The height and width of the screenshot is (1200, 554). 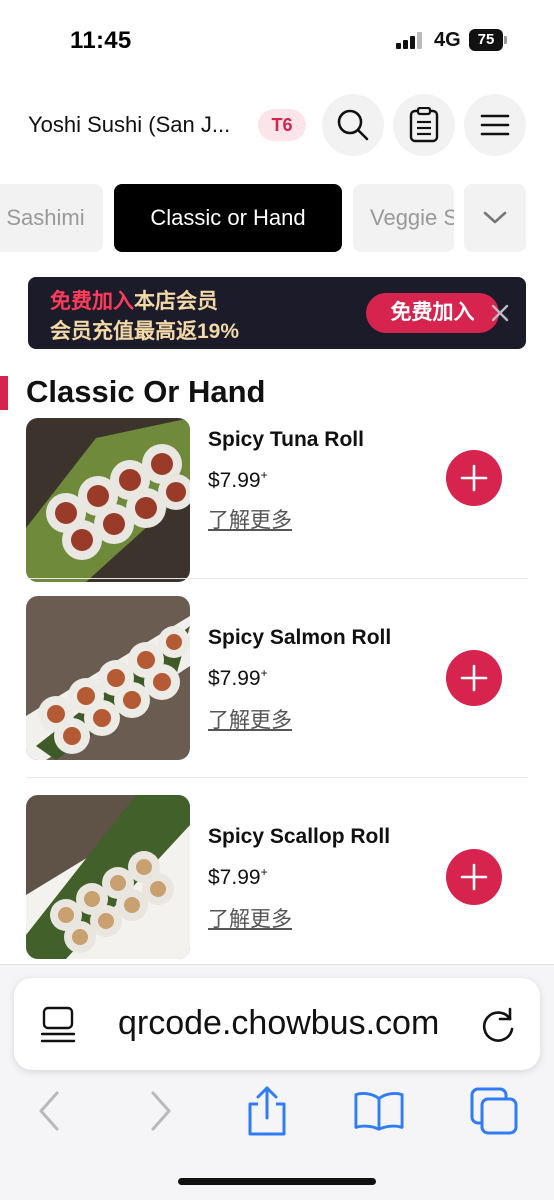 I want to click on page-menu-icon, so click(x=58, y=1025).